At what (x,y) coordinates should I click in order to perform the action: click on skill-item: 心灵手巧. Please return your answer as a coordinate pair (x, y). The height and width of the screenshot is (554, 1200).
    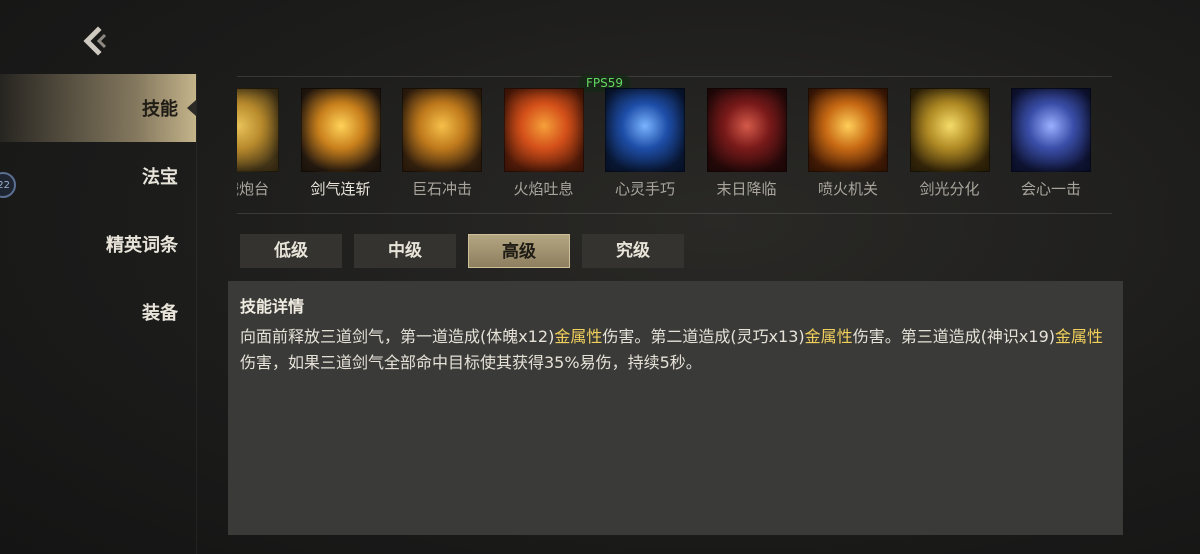
    Looking at the image, I should click on (645, 143).